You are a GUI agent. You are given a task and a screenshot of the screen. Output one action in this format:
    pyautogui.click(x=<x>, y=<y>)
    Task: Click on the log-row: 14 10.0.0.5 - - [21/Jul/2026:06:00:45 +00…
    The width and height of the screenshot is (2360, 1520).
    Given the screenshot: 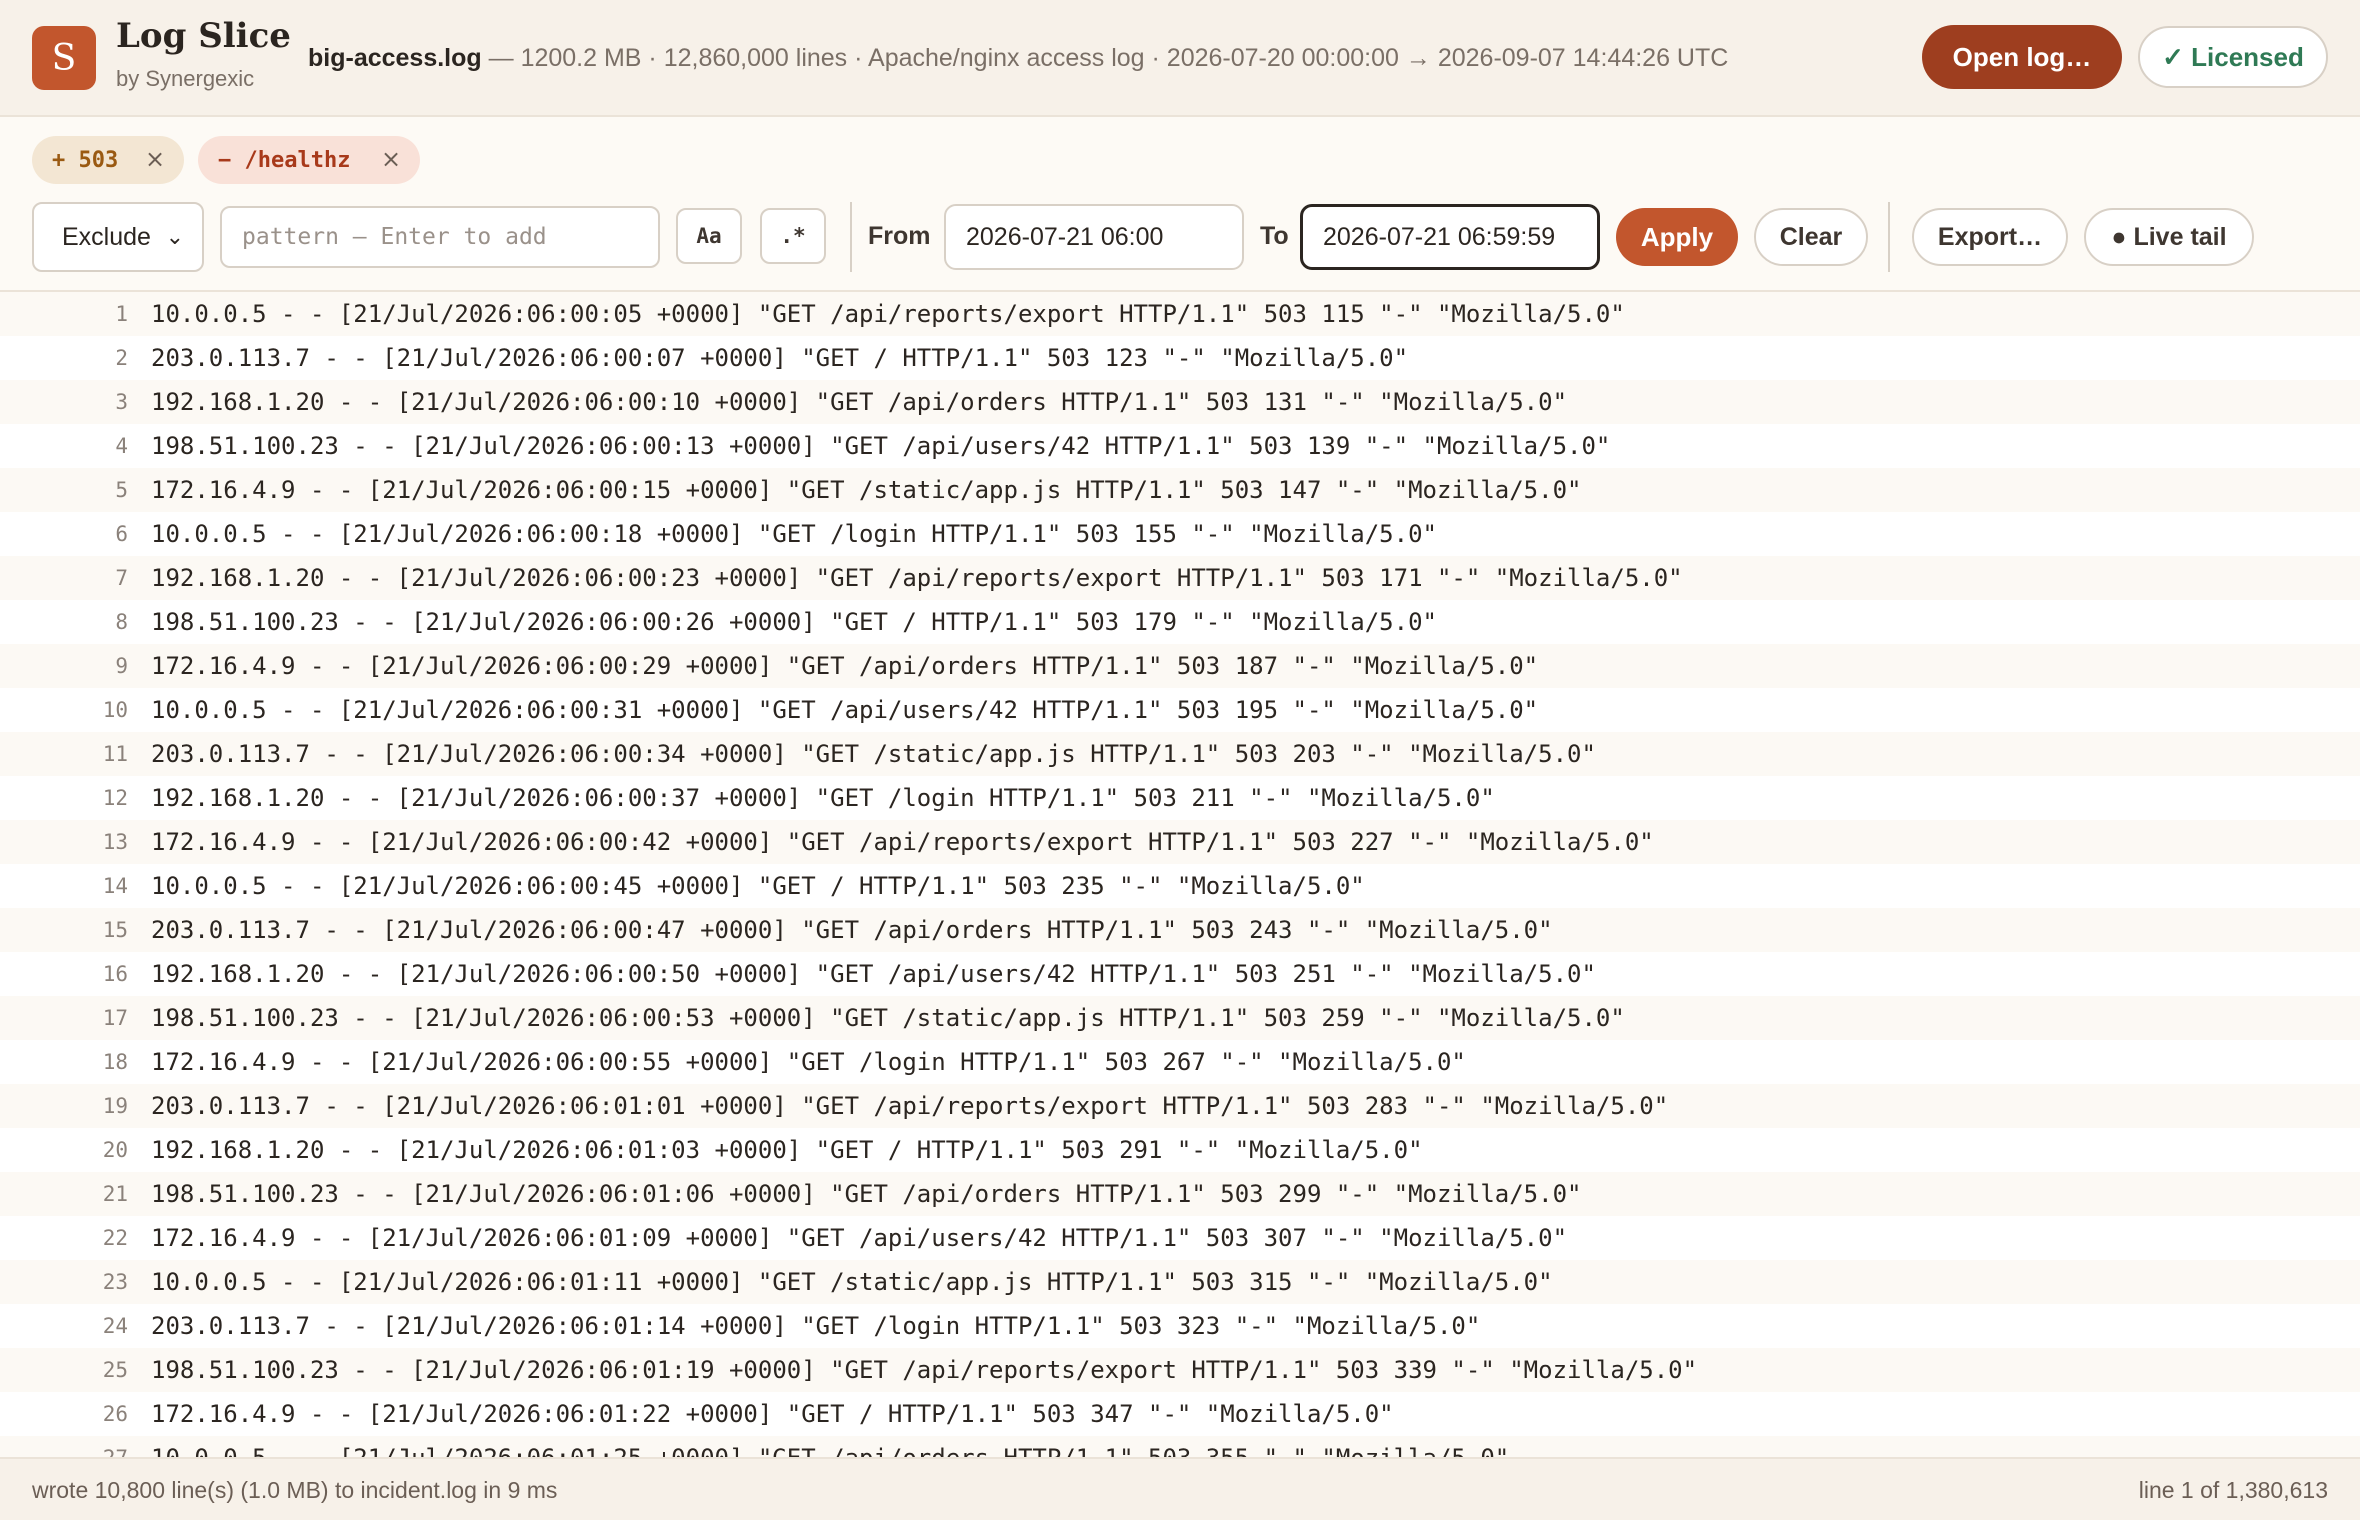 What is the action you would take?
    pyautogui.click(x=1180, y=886)
    